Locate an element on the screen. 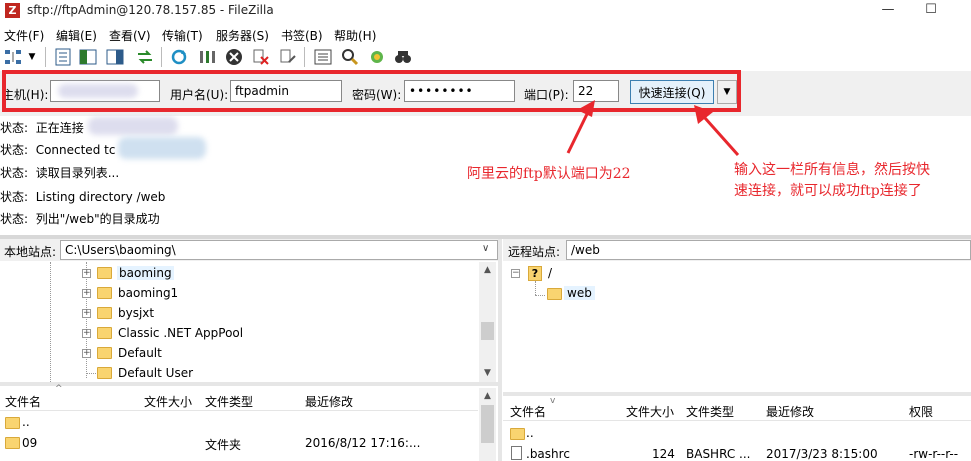 The width and height of the screenshot is (971, 461). remote-row-name: .. is located at coordinates (530, 433).